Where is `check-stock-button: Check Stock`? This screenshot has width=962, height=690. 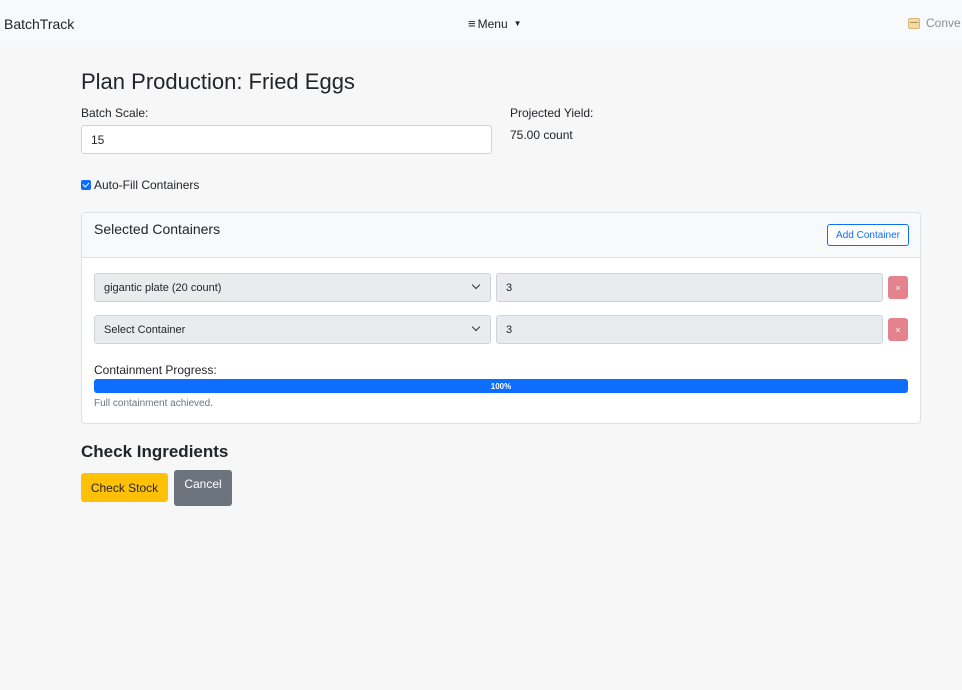
check-stock-button: Check Stock is located at coordinates (124, 487).